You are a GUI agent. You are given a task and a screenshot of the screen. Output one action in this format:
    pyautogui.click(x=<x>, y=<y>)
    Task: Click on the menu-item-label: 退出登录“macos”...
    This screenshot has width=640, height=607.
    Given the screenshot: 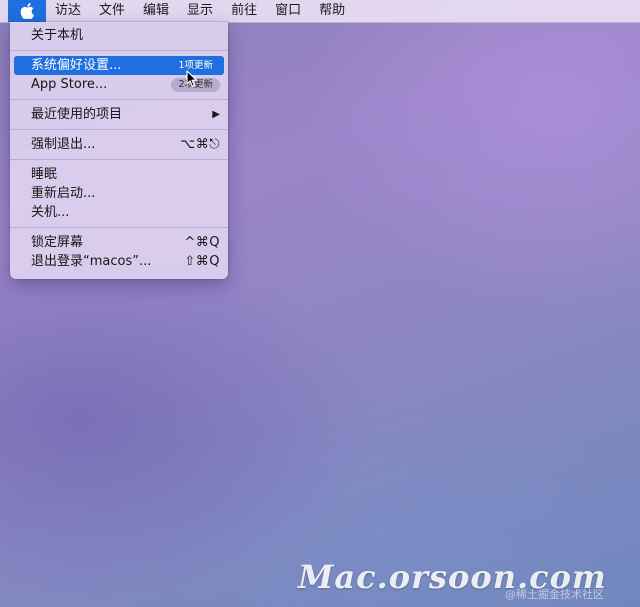 What is the action you would take?
    pyautogui.click(x=91, y=261)
    